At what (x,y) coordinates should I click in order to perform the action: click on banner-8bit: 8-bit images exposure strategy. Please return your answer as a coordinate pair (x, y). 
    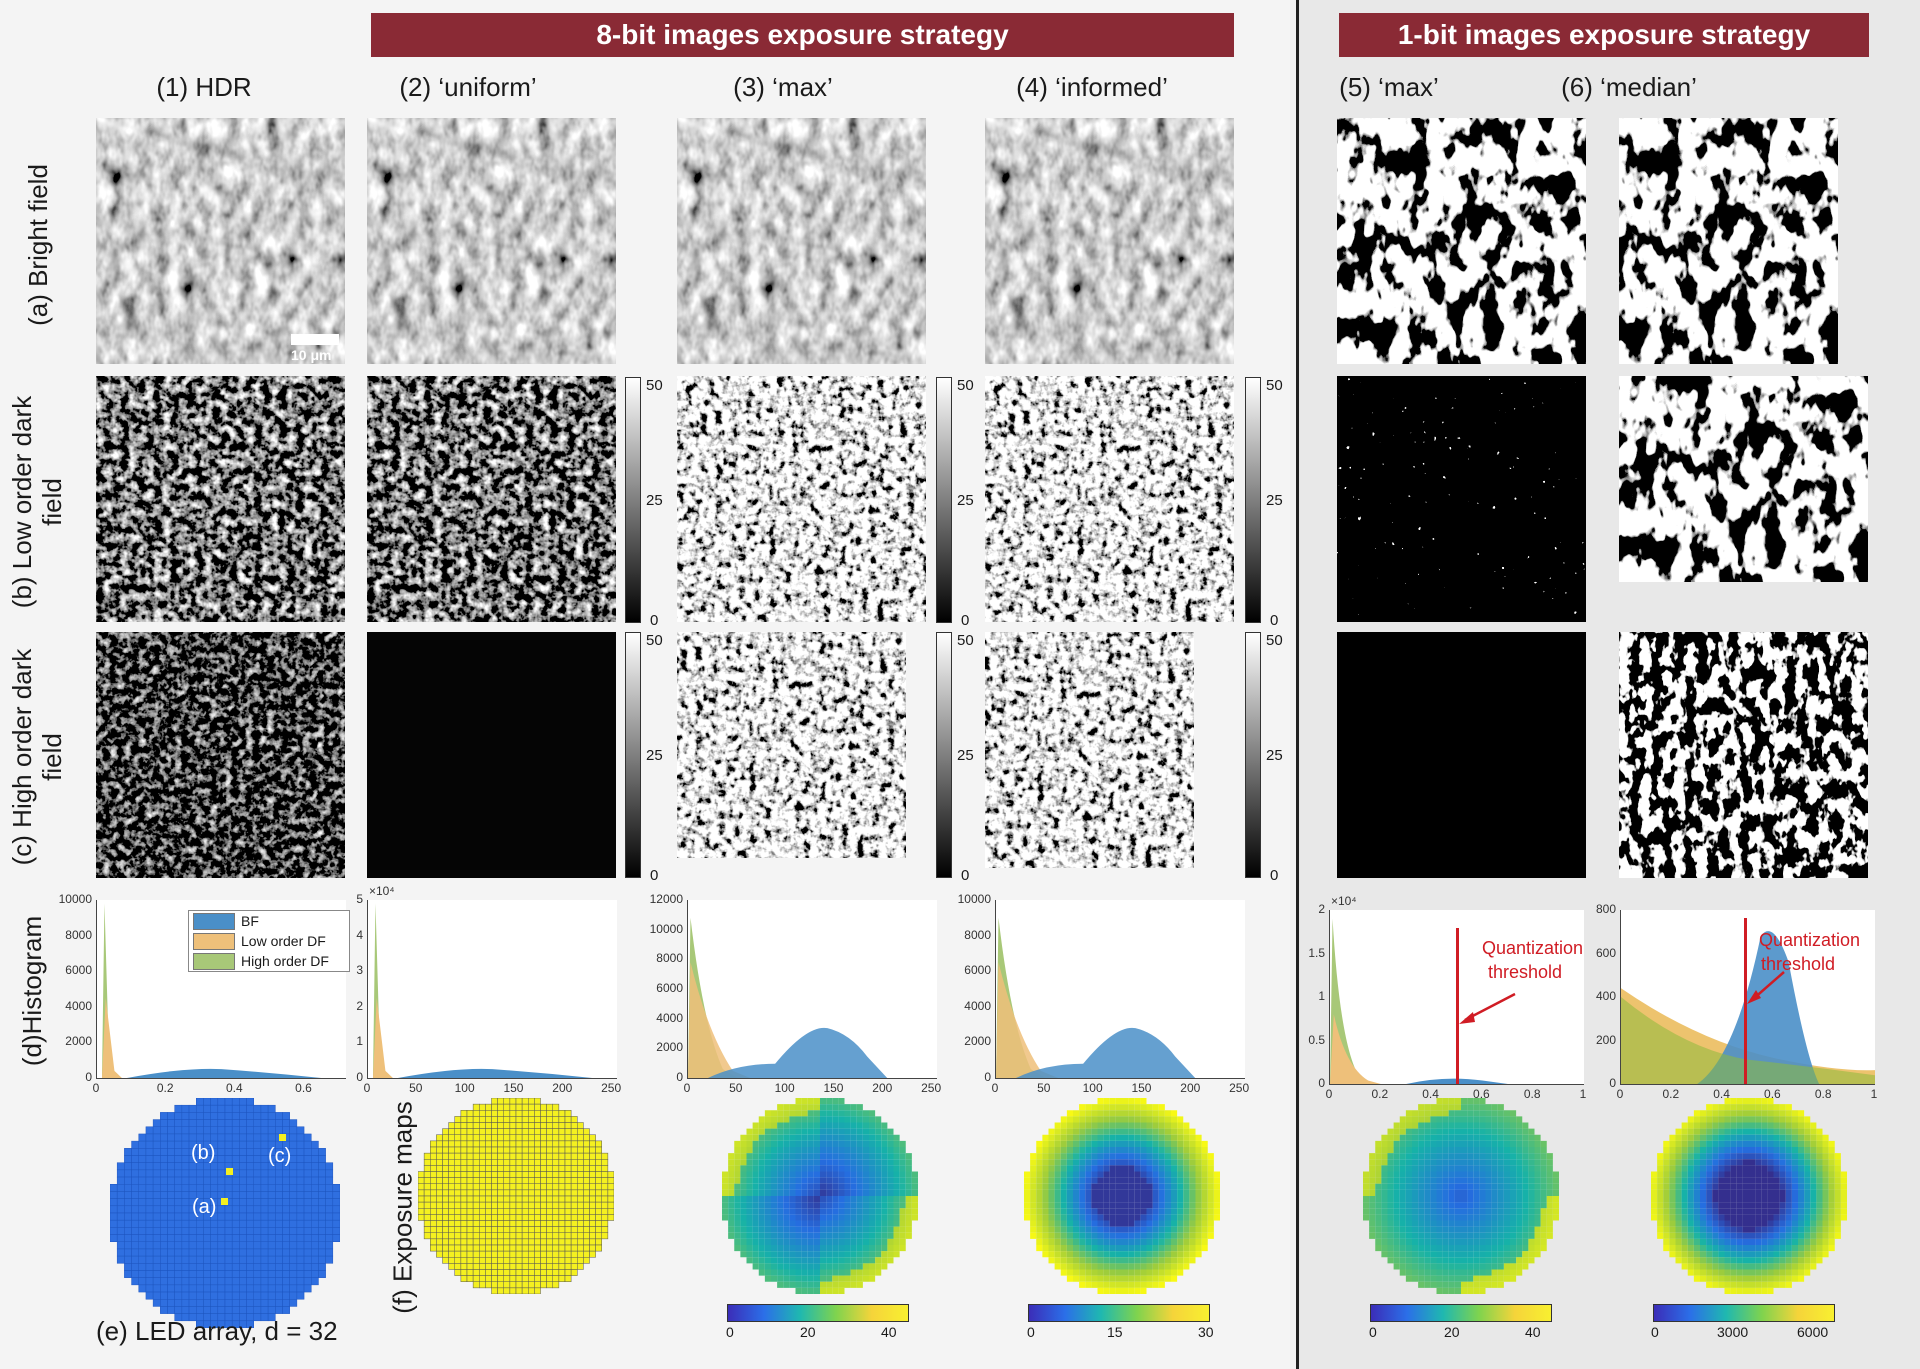
    Looking at the image, I should click on (802, 35).